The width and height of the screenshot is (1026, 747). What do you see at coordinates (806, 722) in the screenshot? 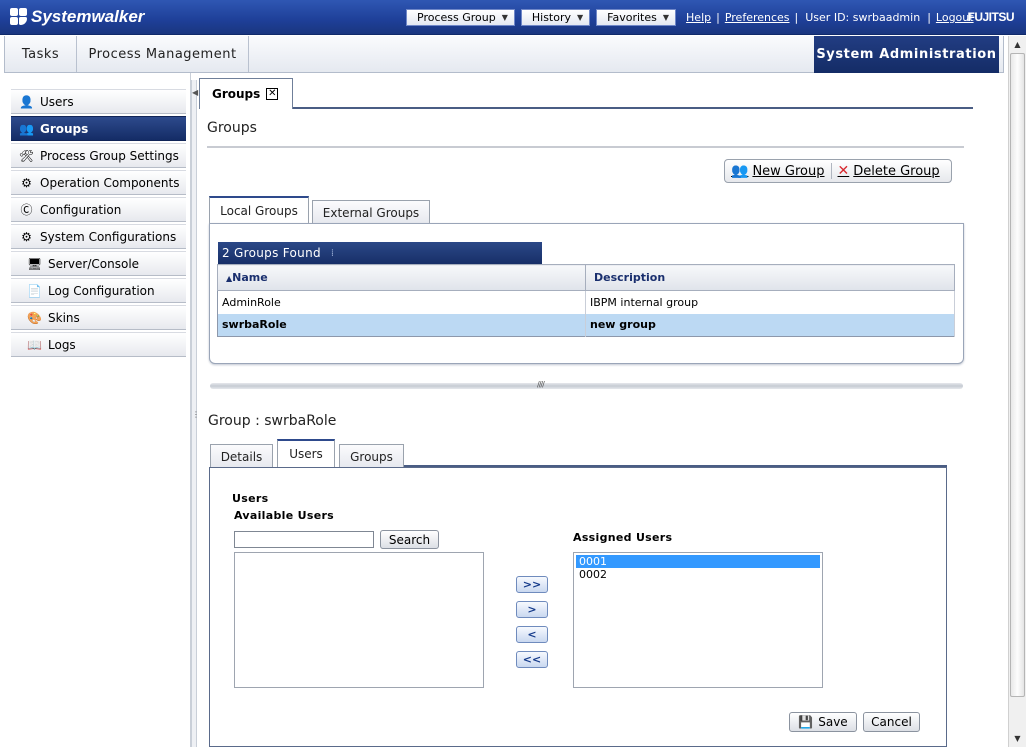
I see `save-disk-icon: 💾` at bounding box center [806, 722].